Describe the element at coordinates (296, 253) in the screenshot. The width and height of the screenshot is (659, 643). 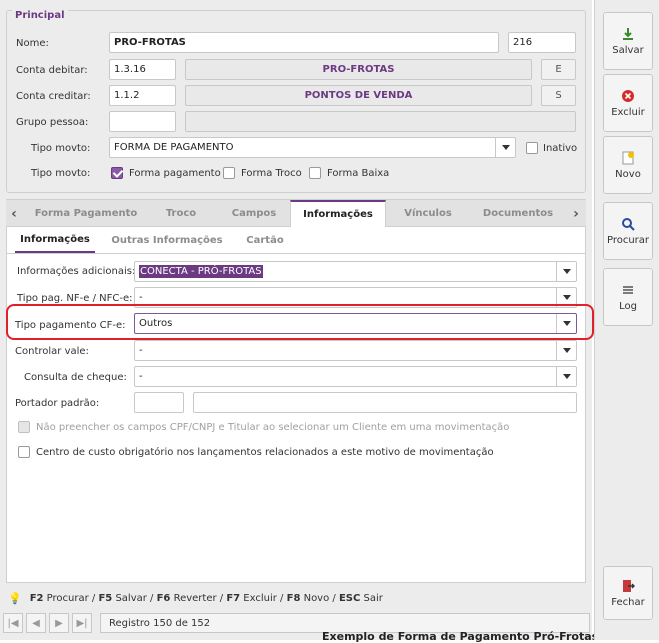
I see `subtab-divider` at that location.